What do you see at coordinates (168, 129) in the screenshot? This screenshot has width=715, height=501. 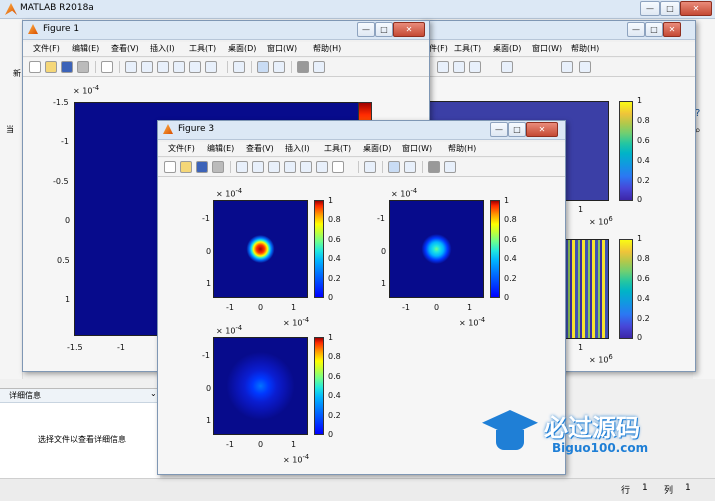 I see `figure3-matlab-icon` at bounding box center [168, 129].